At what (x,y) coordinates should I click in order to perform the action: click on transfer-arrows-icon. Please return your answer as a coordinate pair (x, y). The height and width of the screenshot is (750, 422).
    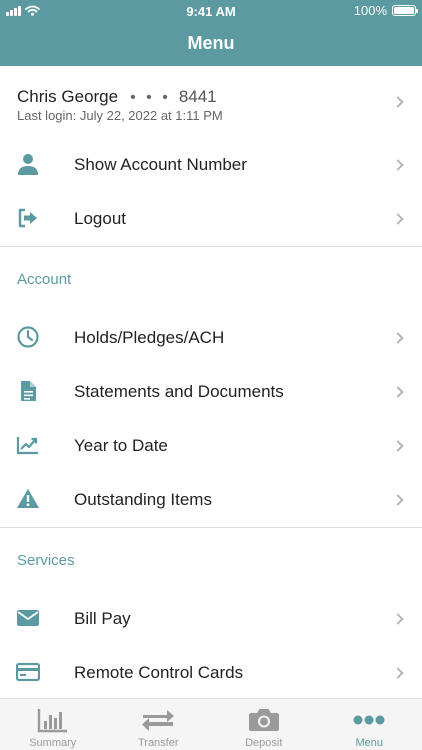
    Looking at the image, I should click on (158, 720).